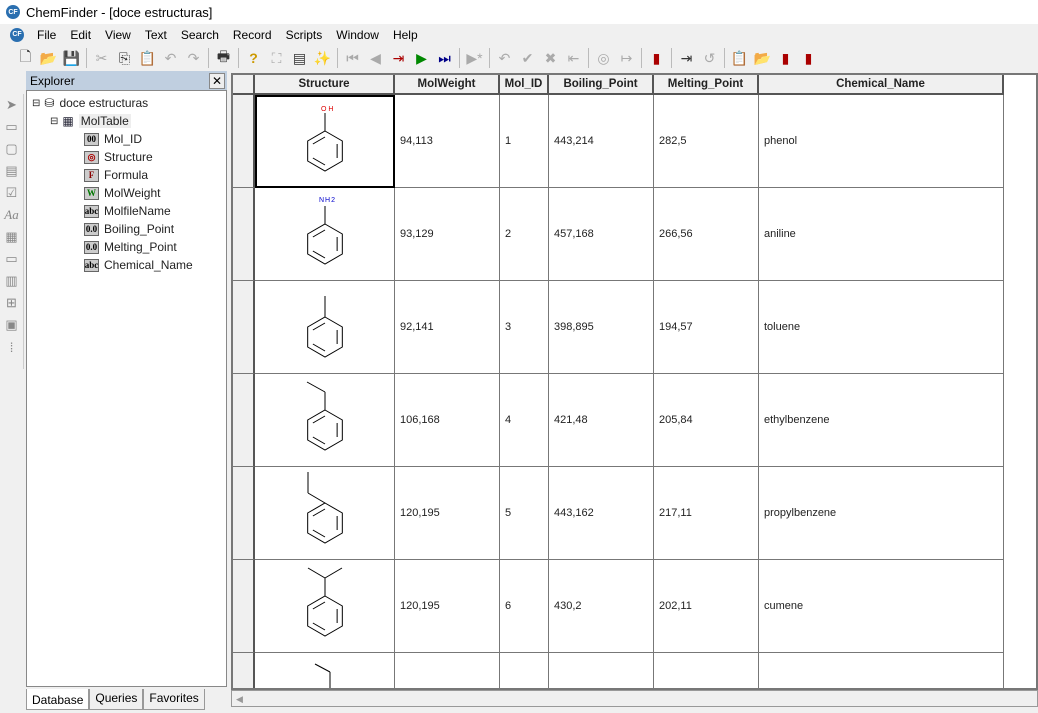 This screenshot has height=713, width=1038. Describe the element at coordinates (11, 215) in the screenshot. I see `text-tool-icon: Aa` at that location.